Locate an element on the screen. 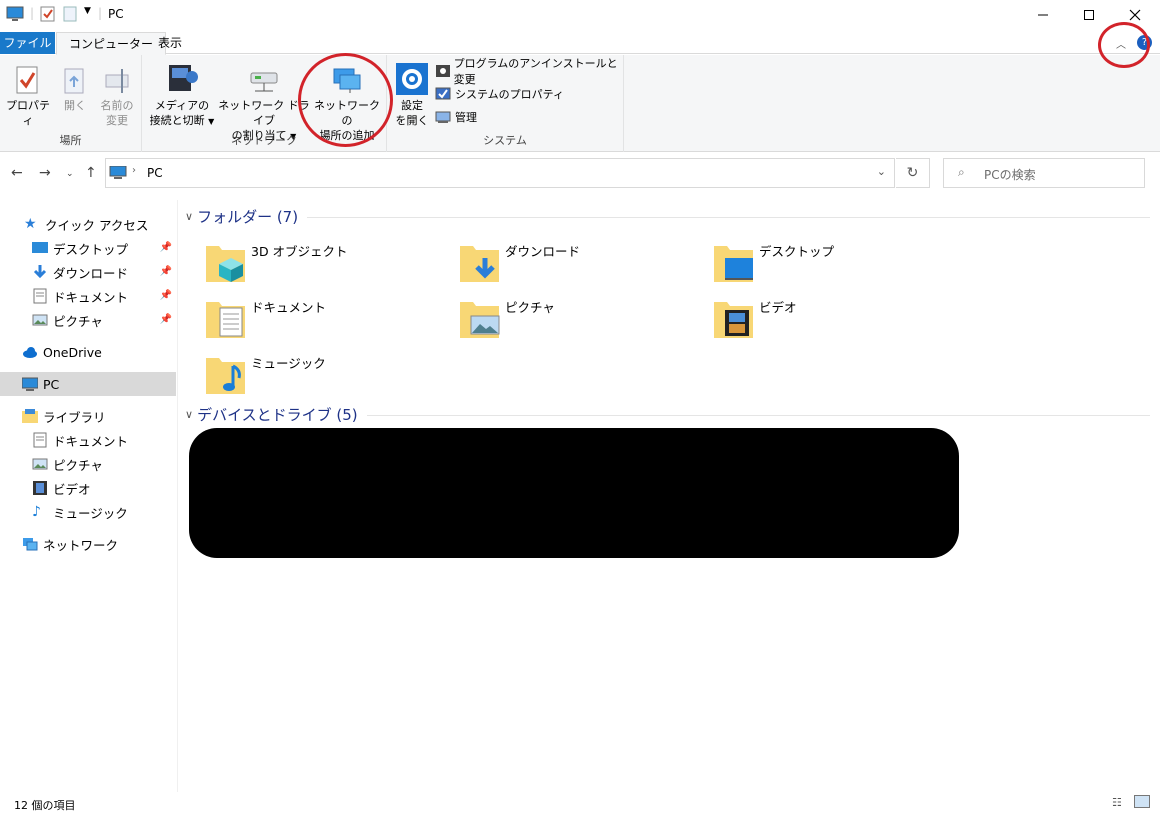 This screenshot has height=817, width=1160. folder-documents: ドキュメント is located at coordinates (325, 321).